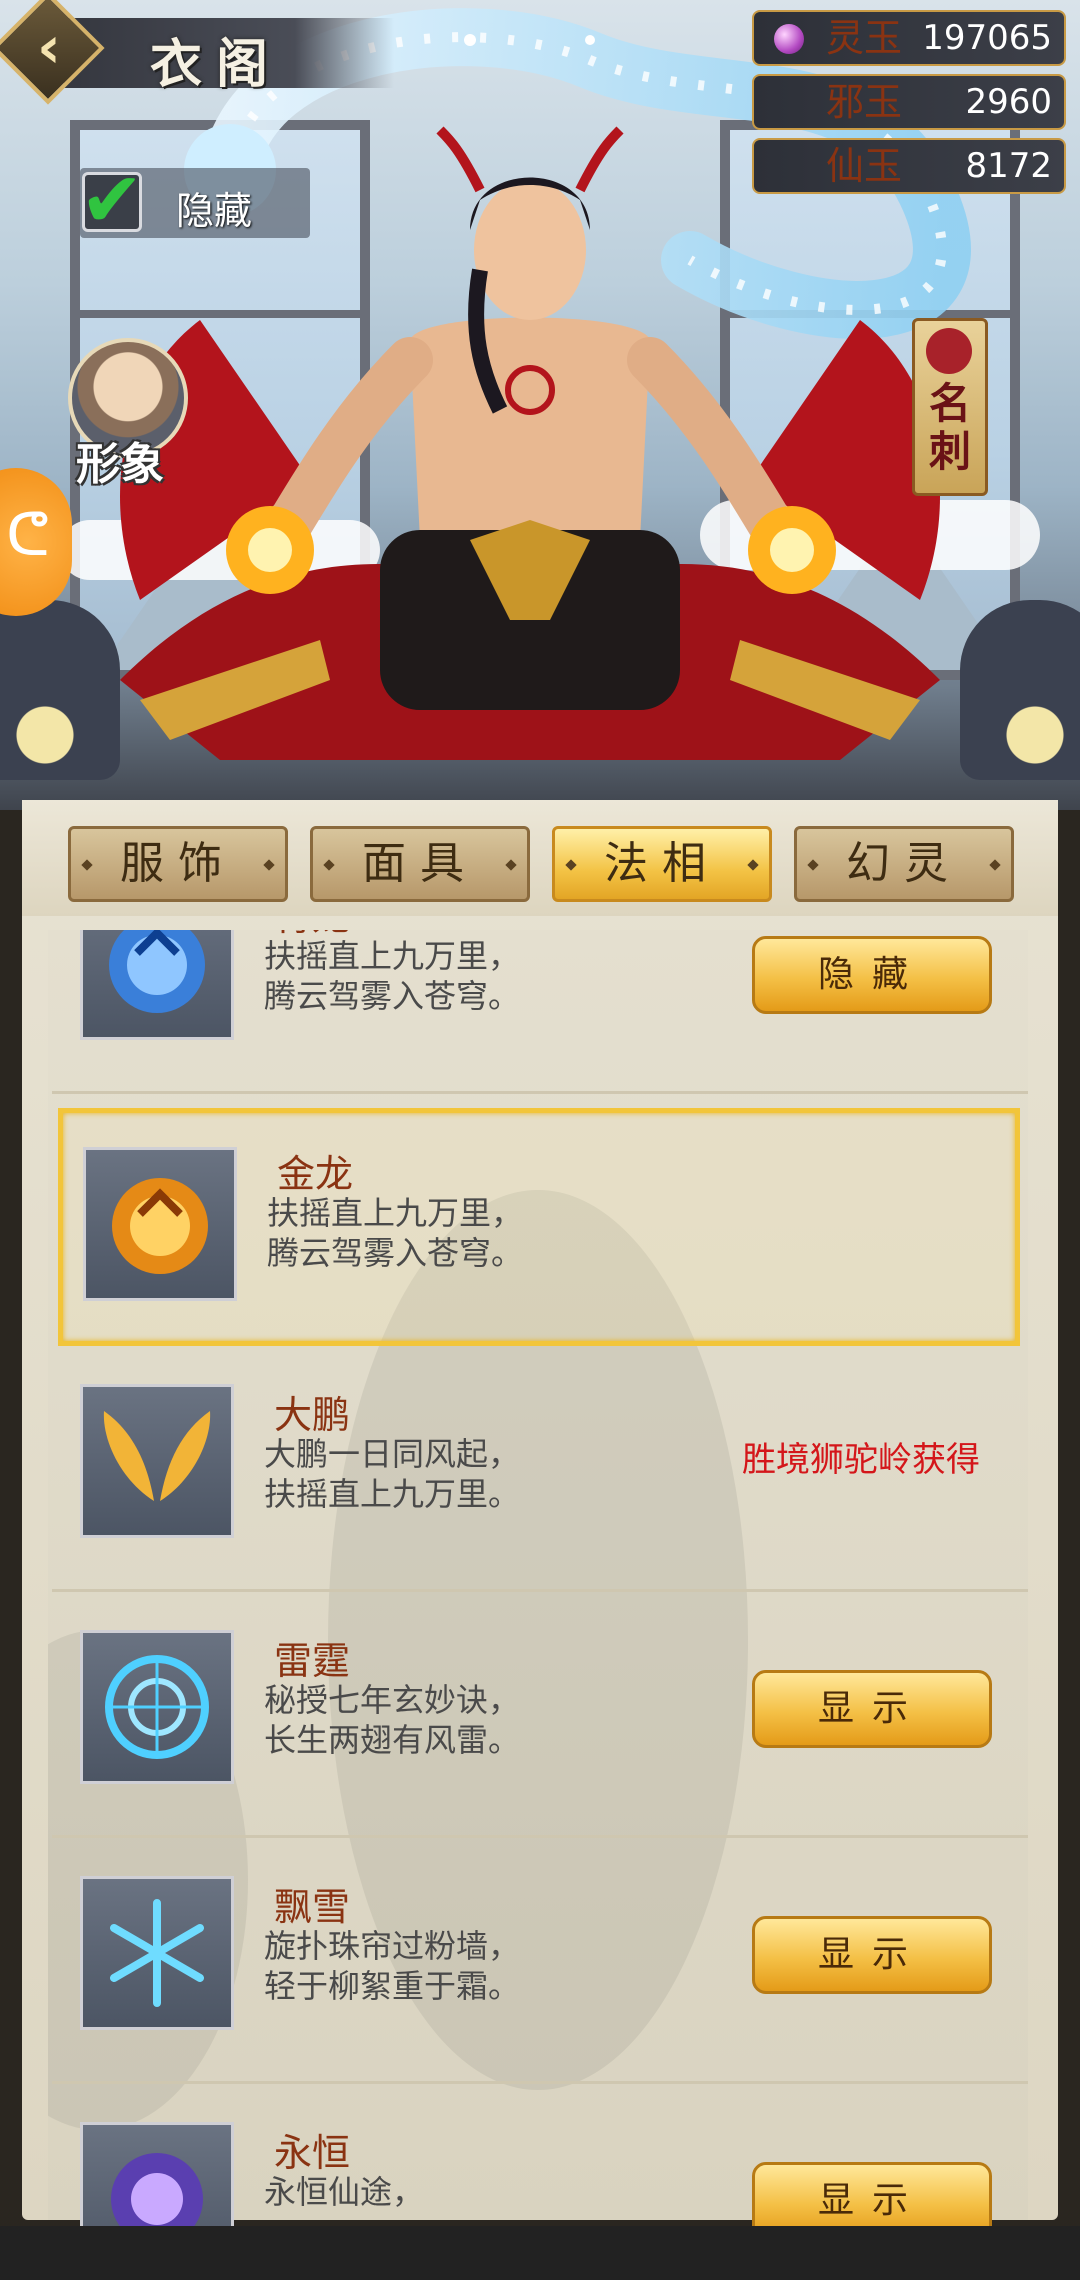 The image size is (1080, 2280). Describe the element at coordinates (540, 1473) in the screenshot. I see `list-item-great-roc: 大鹏 大鹏一日同风起， 扶摇直上九万里。 胜境狮驼岭获得` at that location.